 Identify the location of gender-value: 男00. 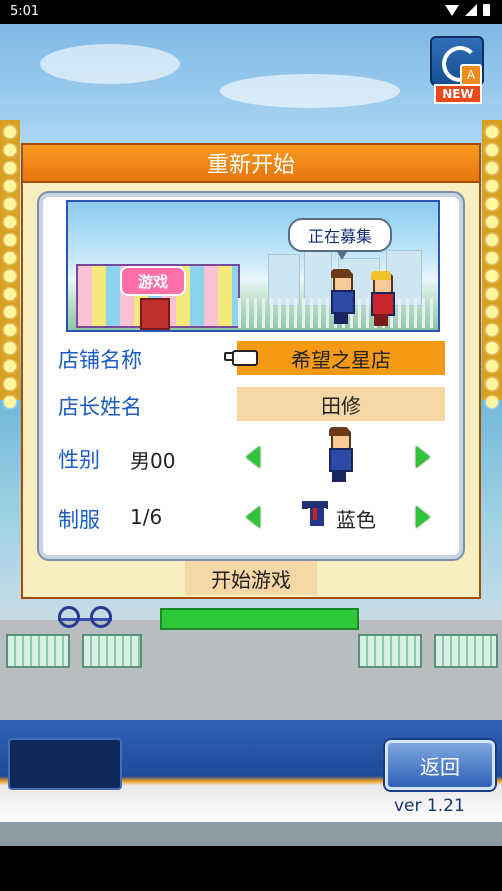
(153, 461).